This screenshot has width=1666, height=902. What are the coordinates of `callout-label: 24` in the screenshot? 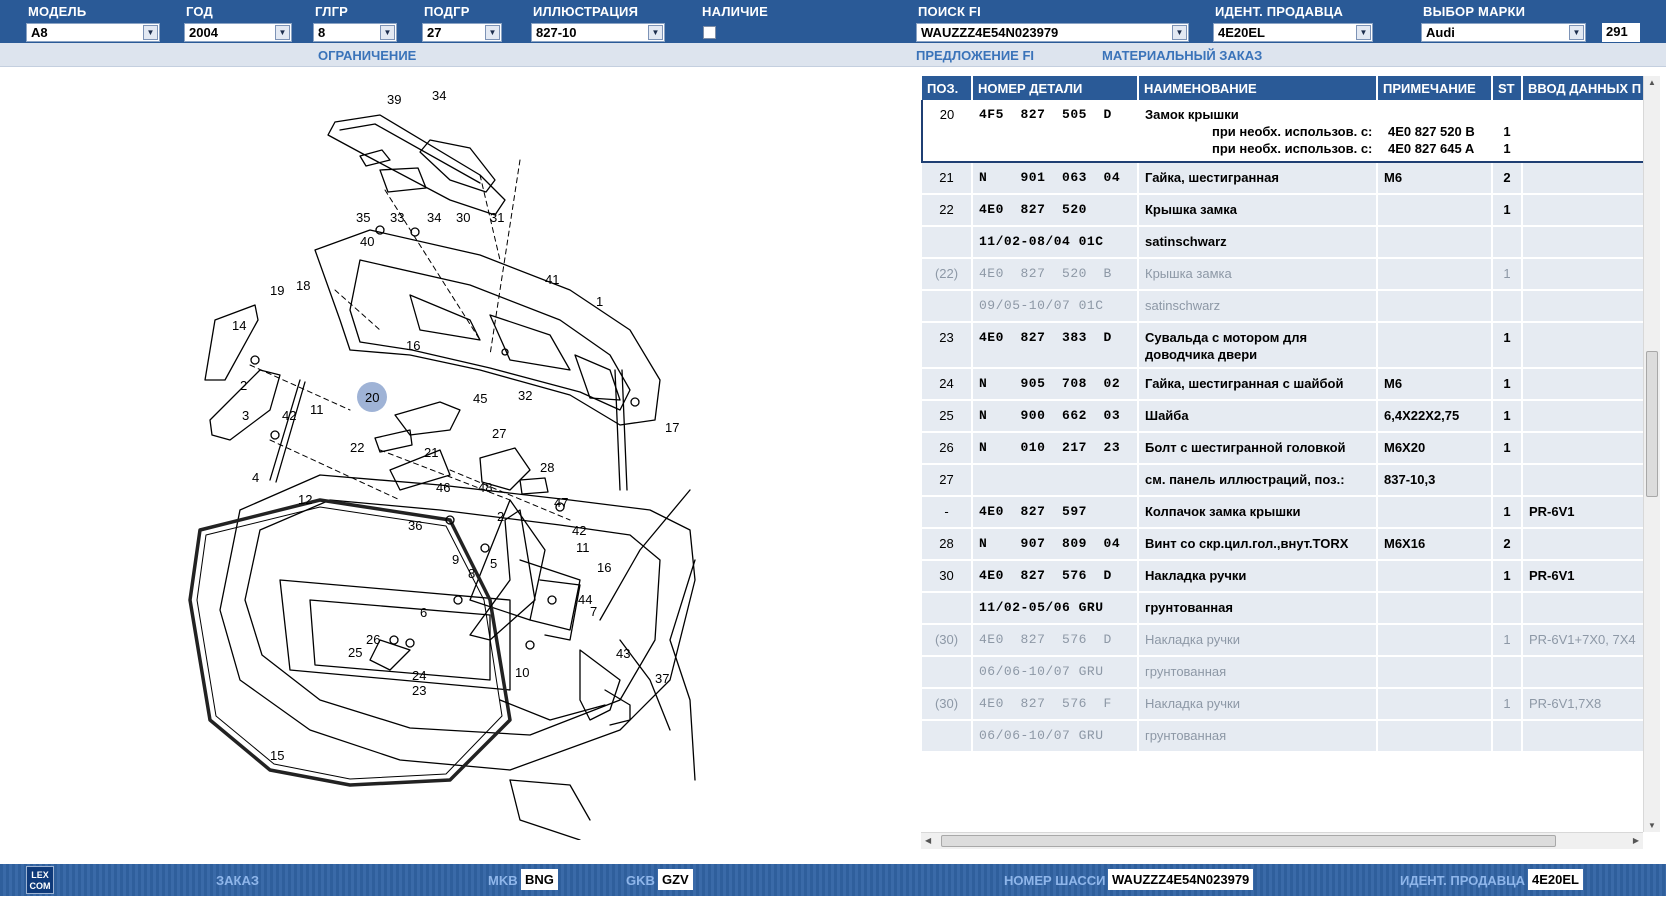 It's located at (419, 675).